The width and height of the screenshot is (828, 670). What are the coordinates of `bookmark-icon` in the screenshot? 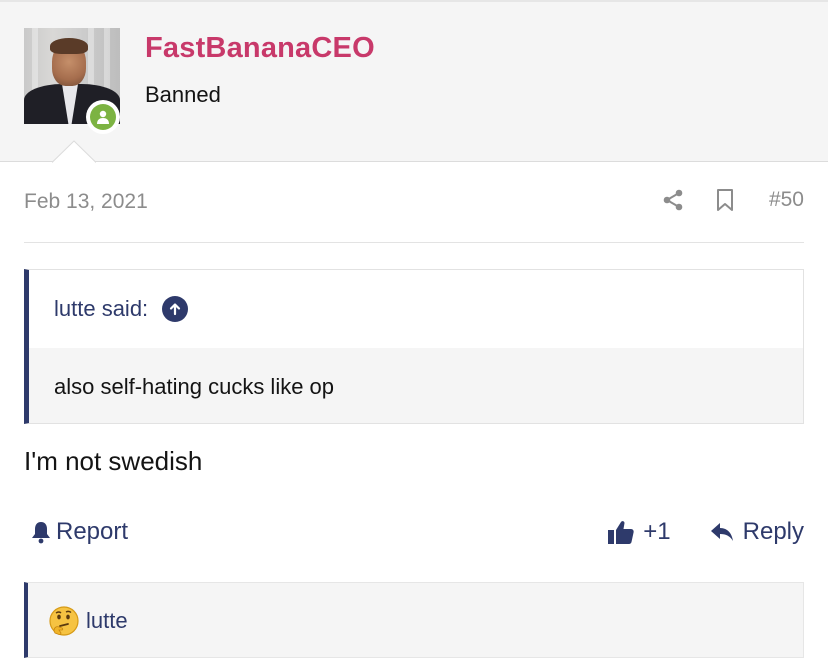 It's located at (725, 200).